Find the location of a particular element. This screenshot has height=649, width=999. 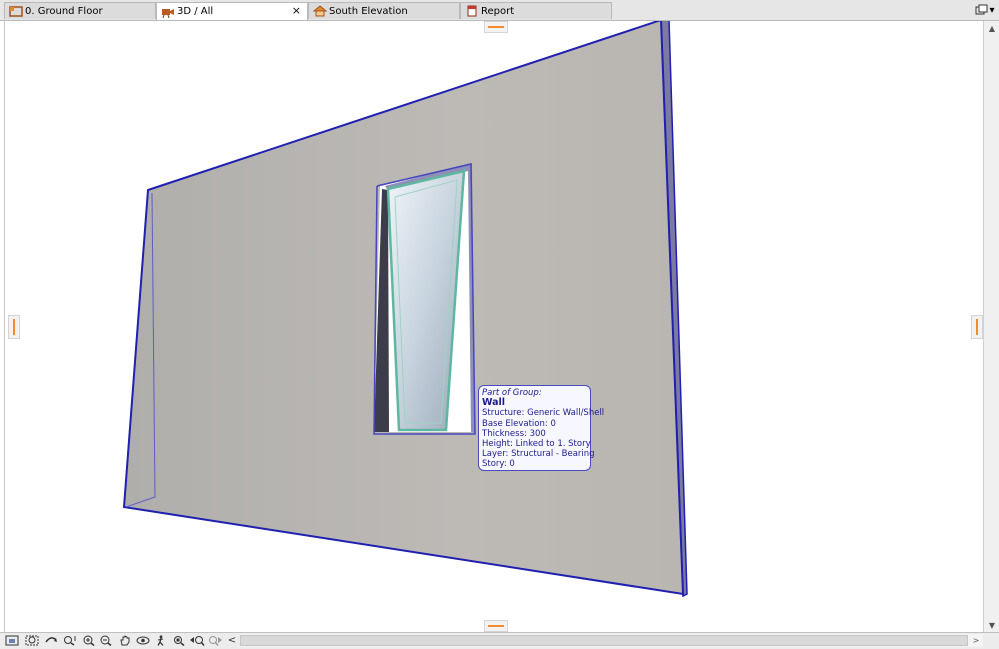

tooltip-title: Wall is located at coordinates (494, 403).